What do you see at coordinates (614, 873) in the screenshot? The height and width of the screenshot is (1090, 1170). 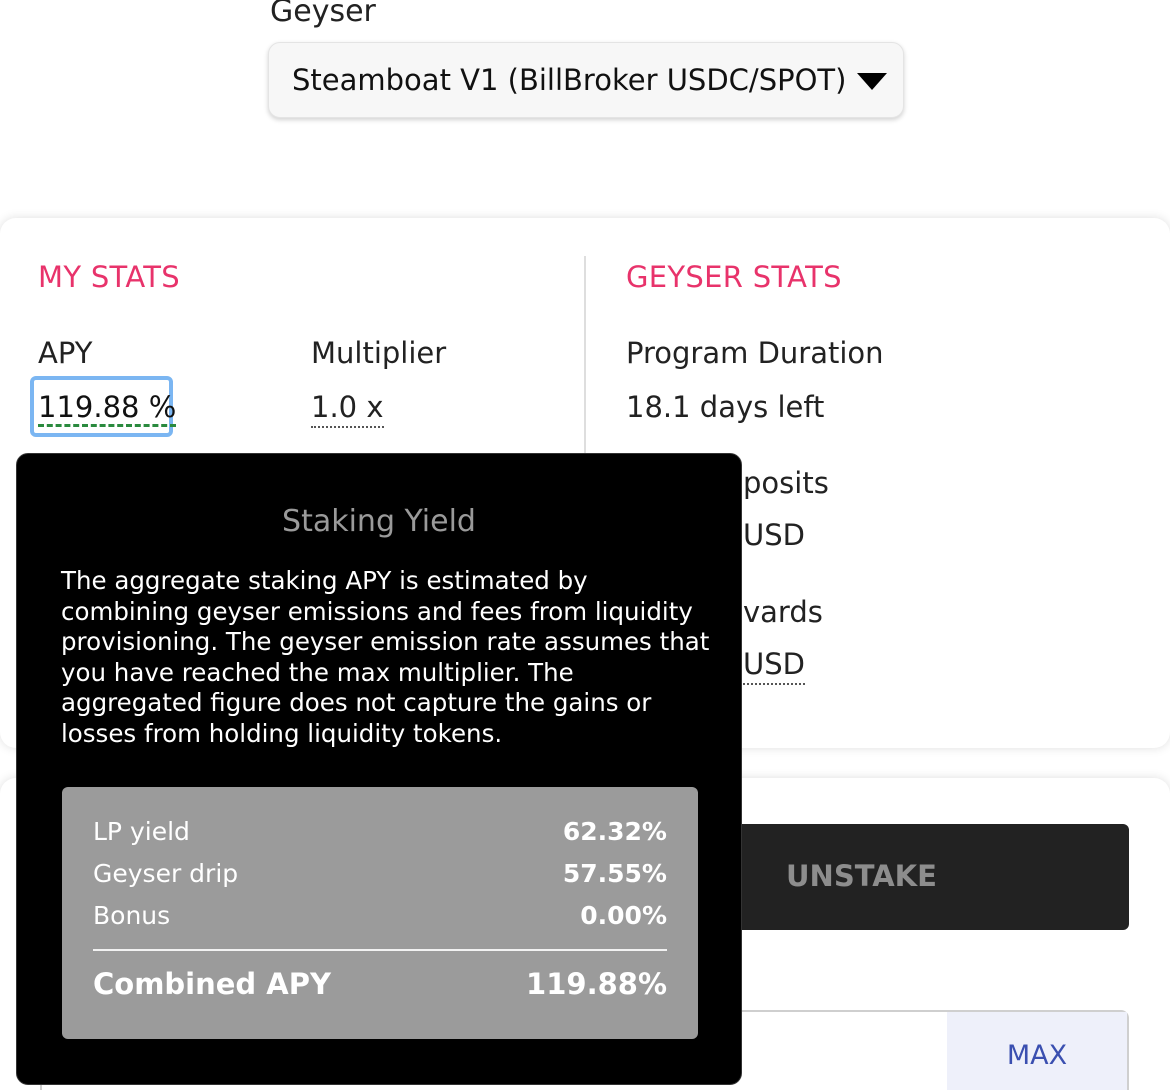 I see `breakdown-value: 57.55%` at bounding box center [614, 873].